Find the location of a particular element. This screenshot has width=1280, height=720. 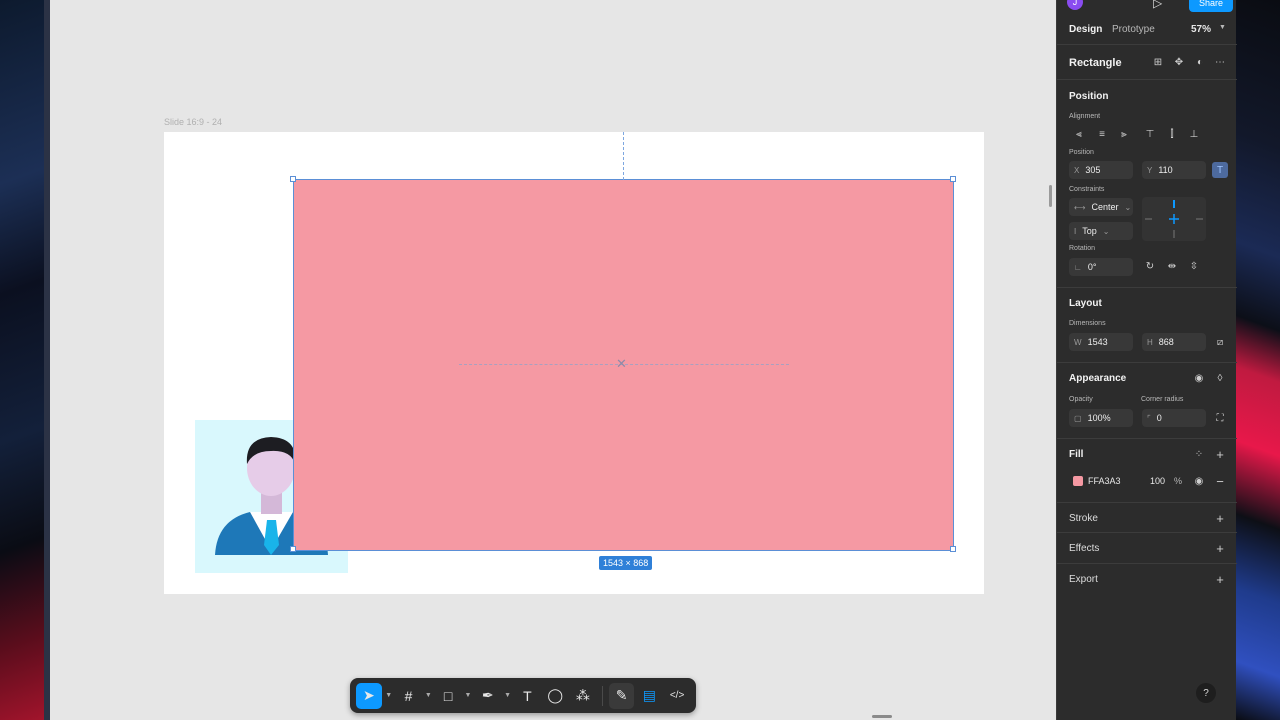

fill-visibility-eye-icon: ◉ is located at coordinates (1199, 481).